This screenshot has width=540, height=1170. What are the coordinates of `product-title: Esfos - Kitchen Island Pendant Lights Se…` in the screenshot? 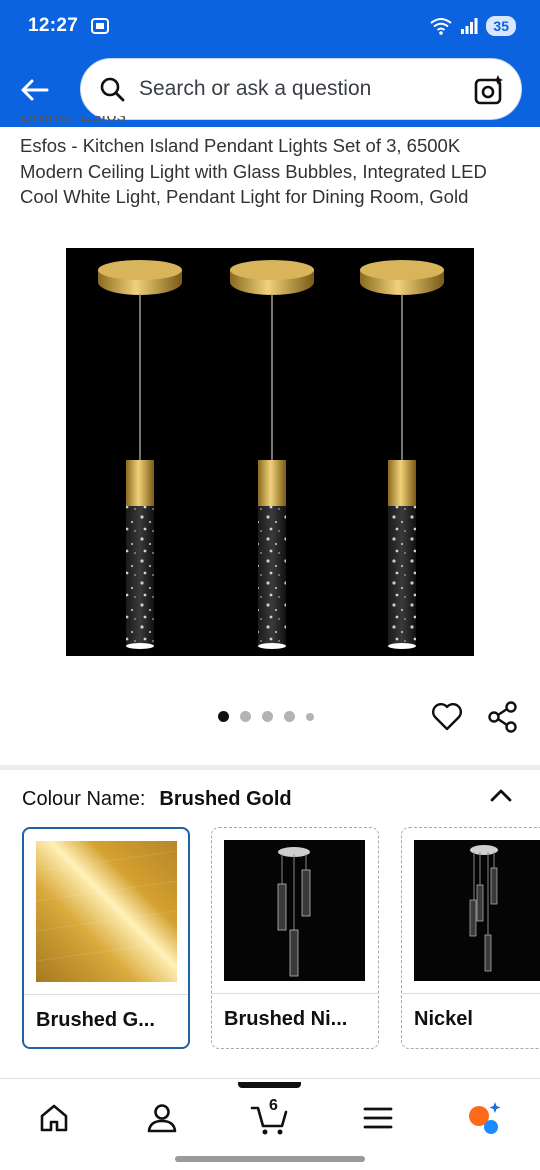 It's located at (253, 171).